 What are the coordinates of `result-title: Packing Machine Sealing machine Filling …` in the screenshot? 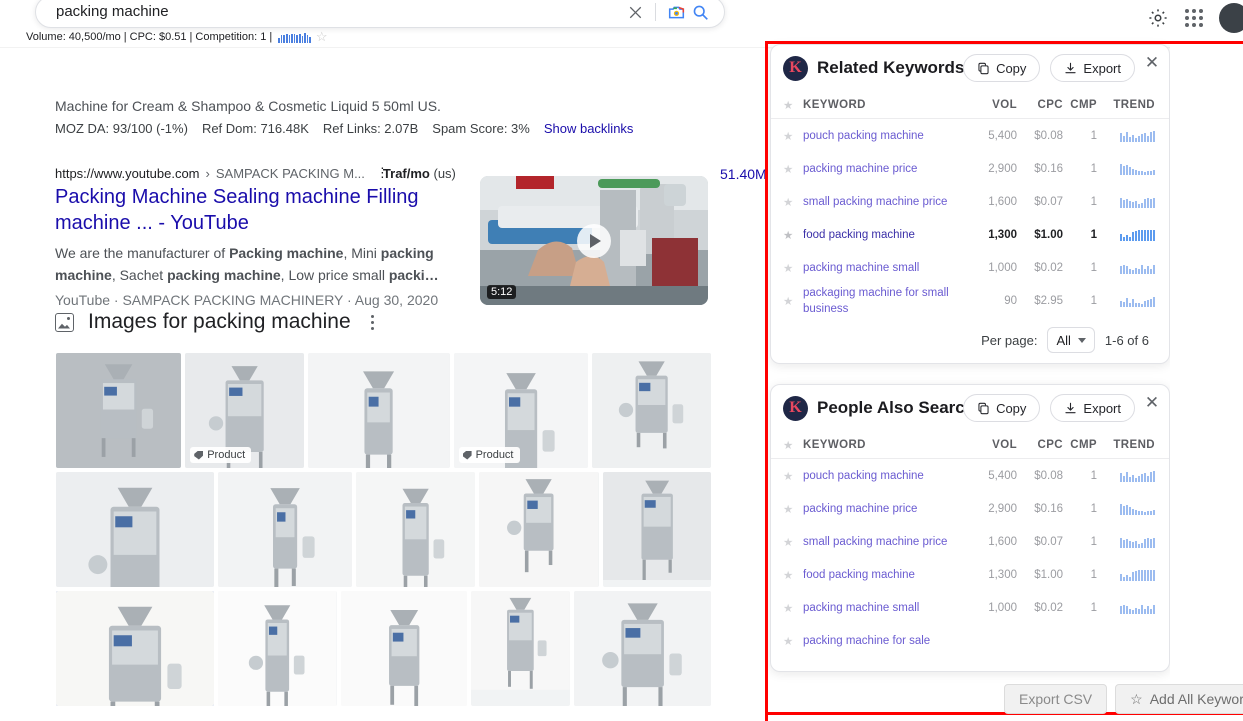 It's located at (270, 210).